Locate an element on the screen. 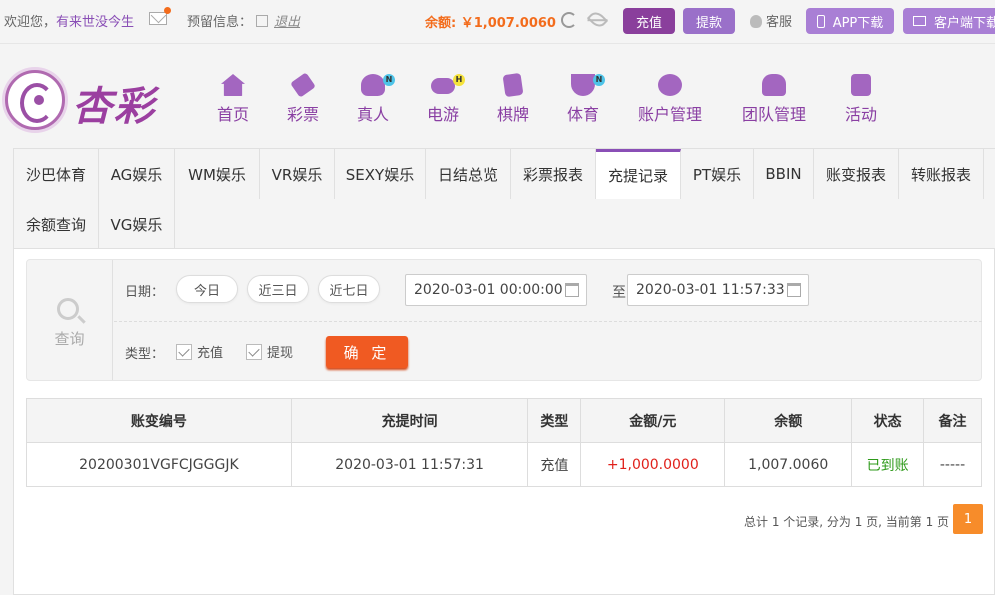 The image size is (995, 595). type-deposit-checkbox: 充值 is located at coordinates (199, 351).